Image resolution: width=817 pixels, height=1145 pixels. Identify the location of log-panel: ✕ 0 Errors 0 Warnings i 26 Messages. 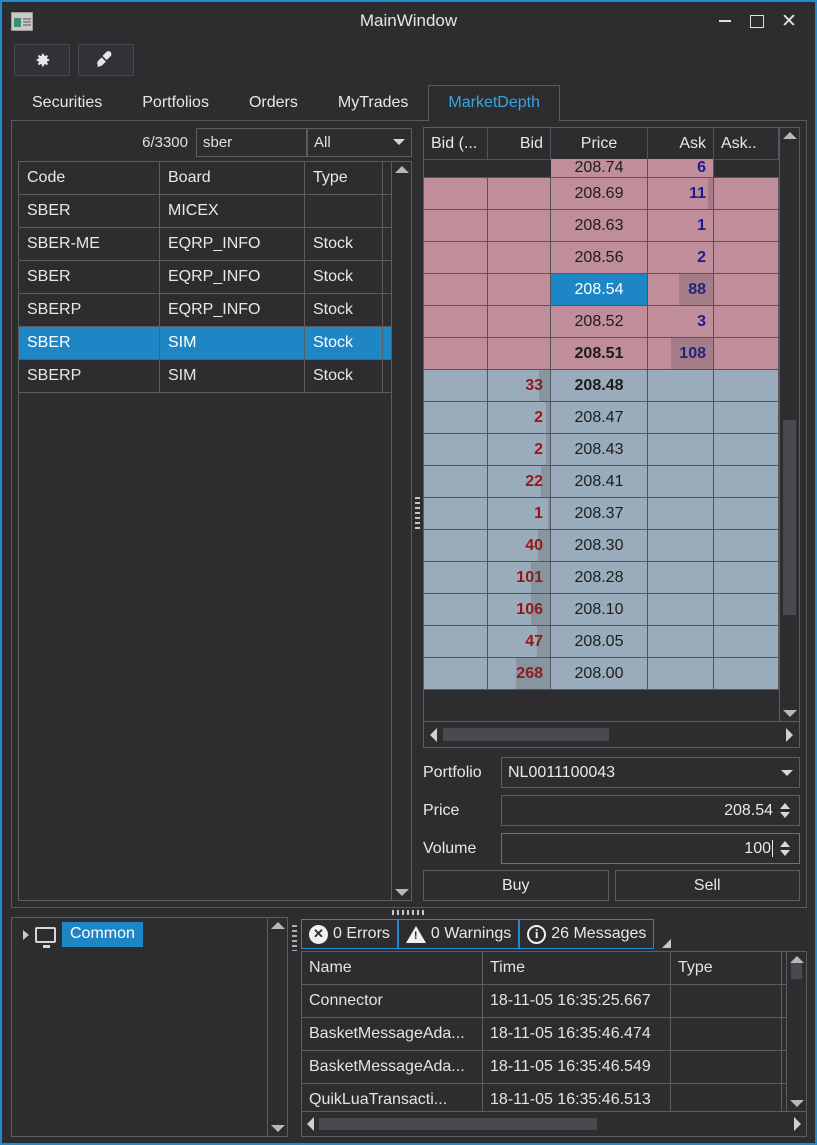
(554, 1027).